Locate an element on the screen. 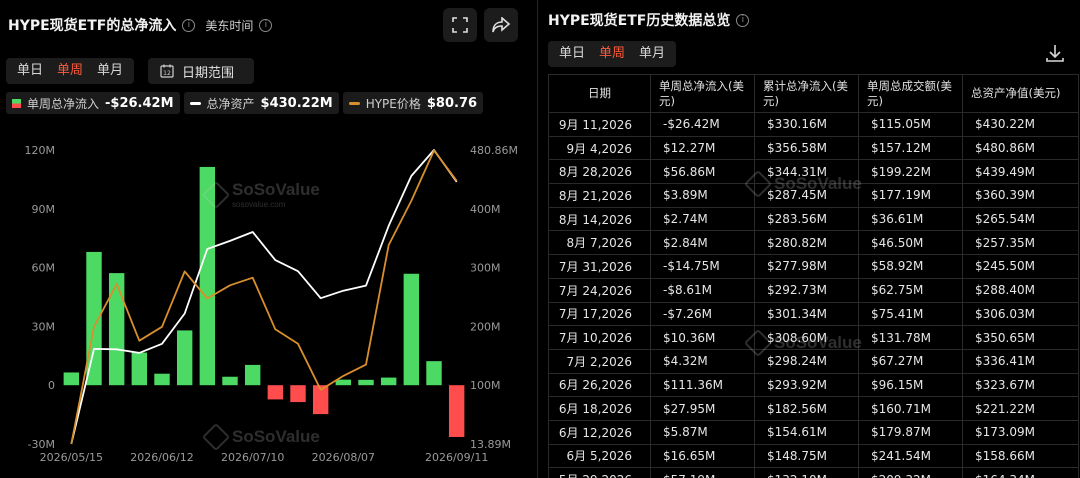 The height and width of the screenshot is (478, 1080). cell-date: 6月 12,2026 is located at coordinates (599, 432).